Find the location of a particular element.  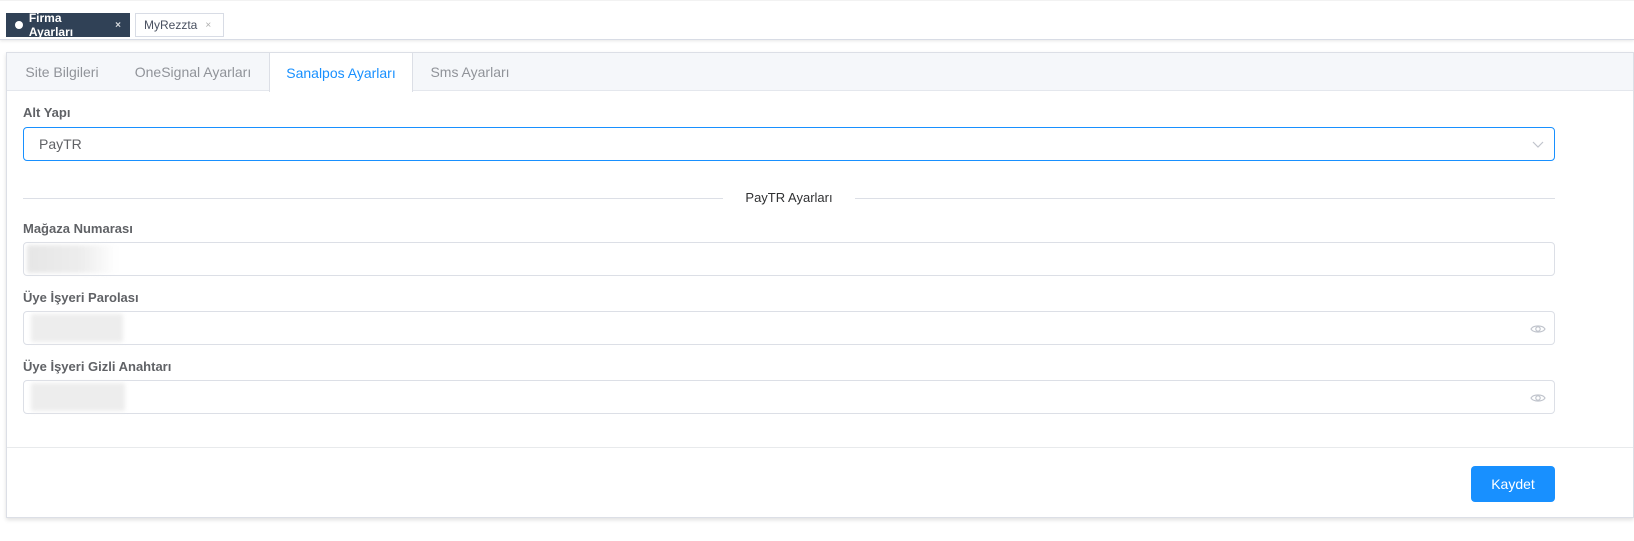

tag-firma-ayarlari: Firma Ayarları × is located at coordinates (68, 25).